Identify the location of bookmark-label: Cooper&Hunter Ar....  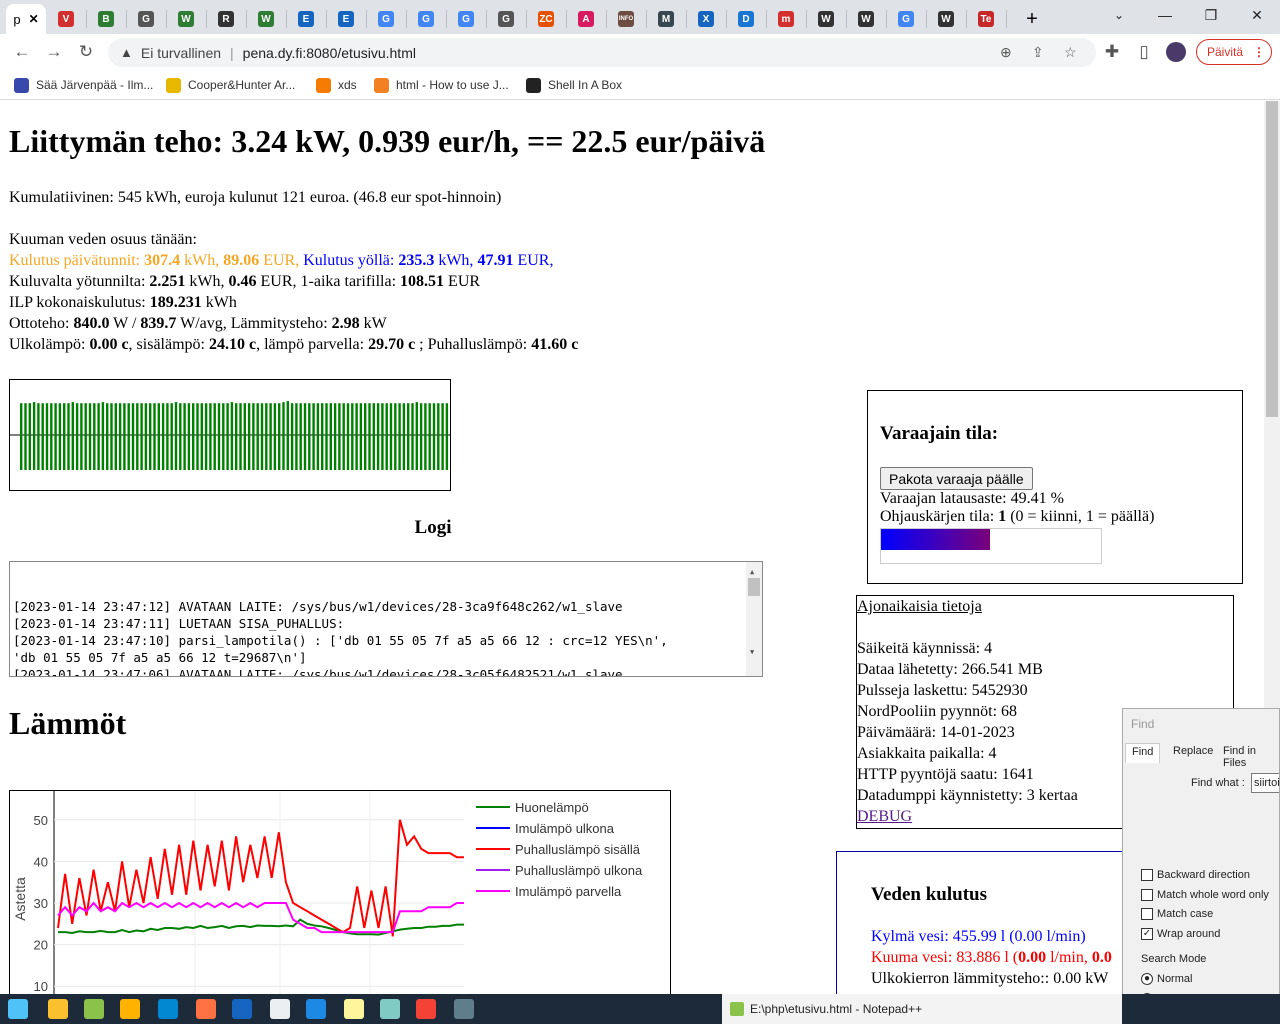
(242, 85).